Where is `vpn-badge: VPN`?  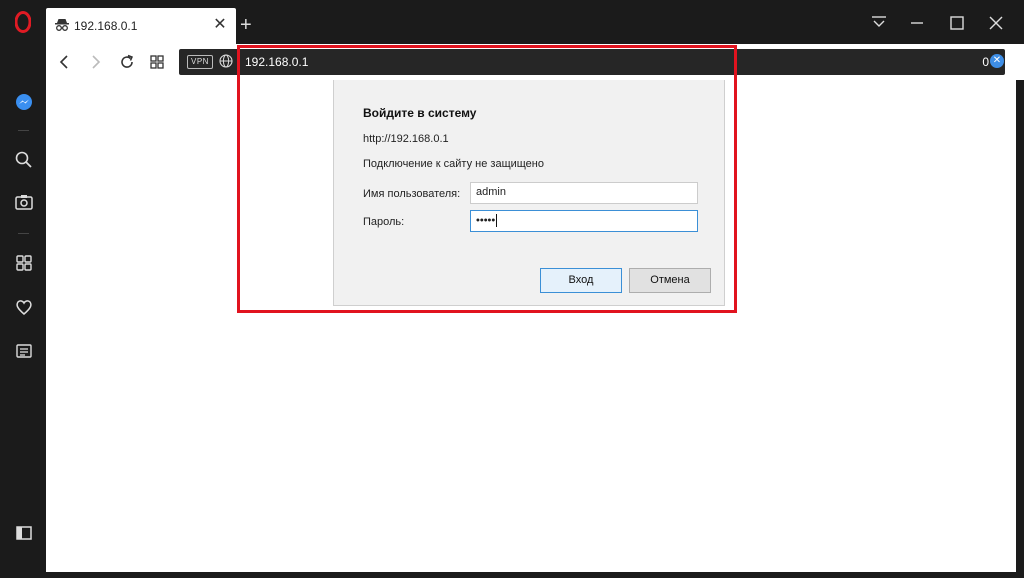 vpn-badge: VPN is located at coordinates (200, 62).